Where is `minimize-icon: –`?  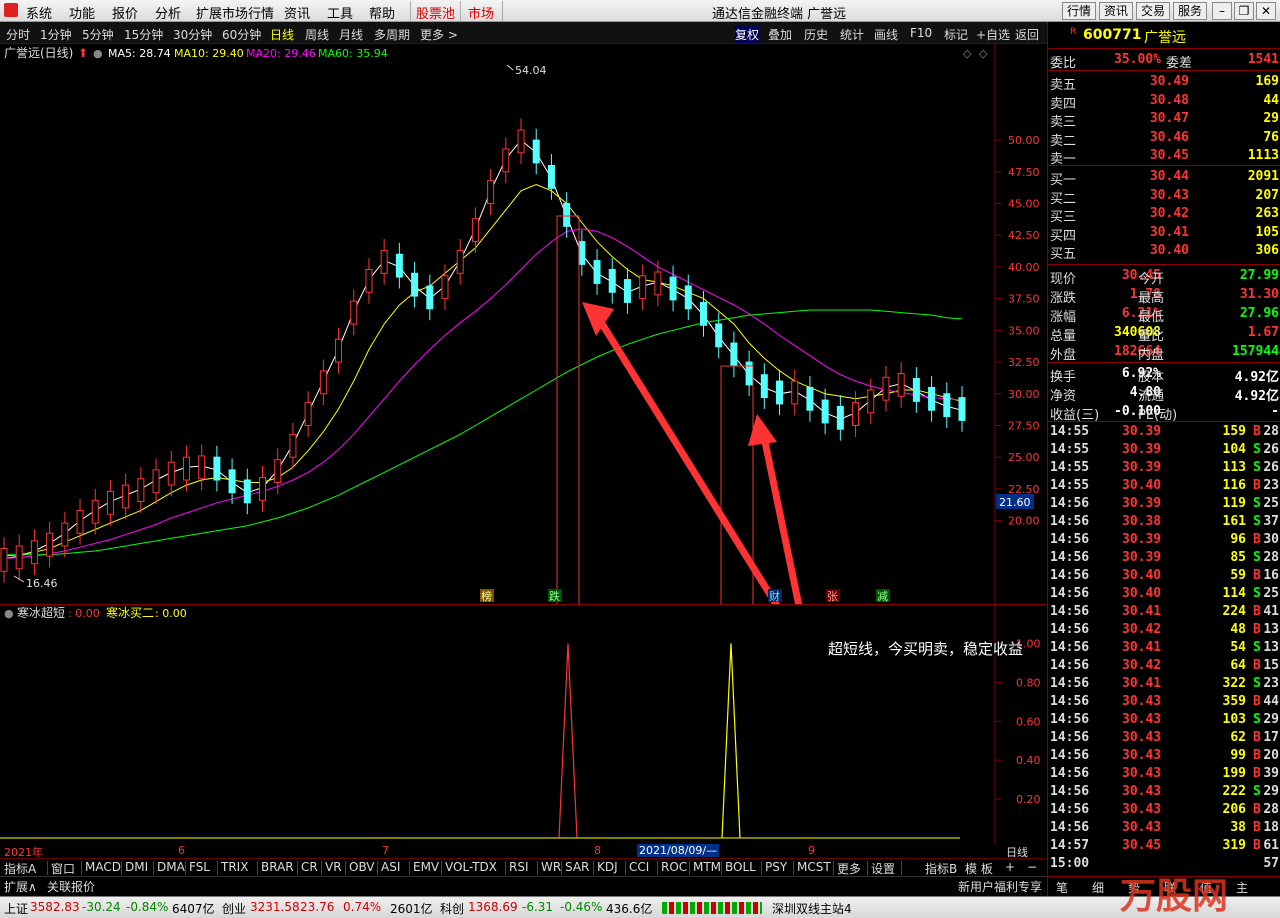 minimize-icon: – is located at coordinates (1222, 11).